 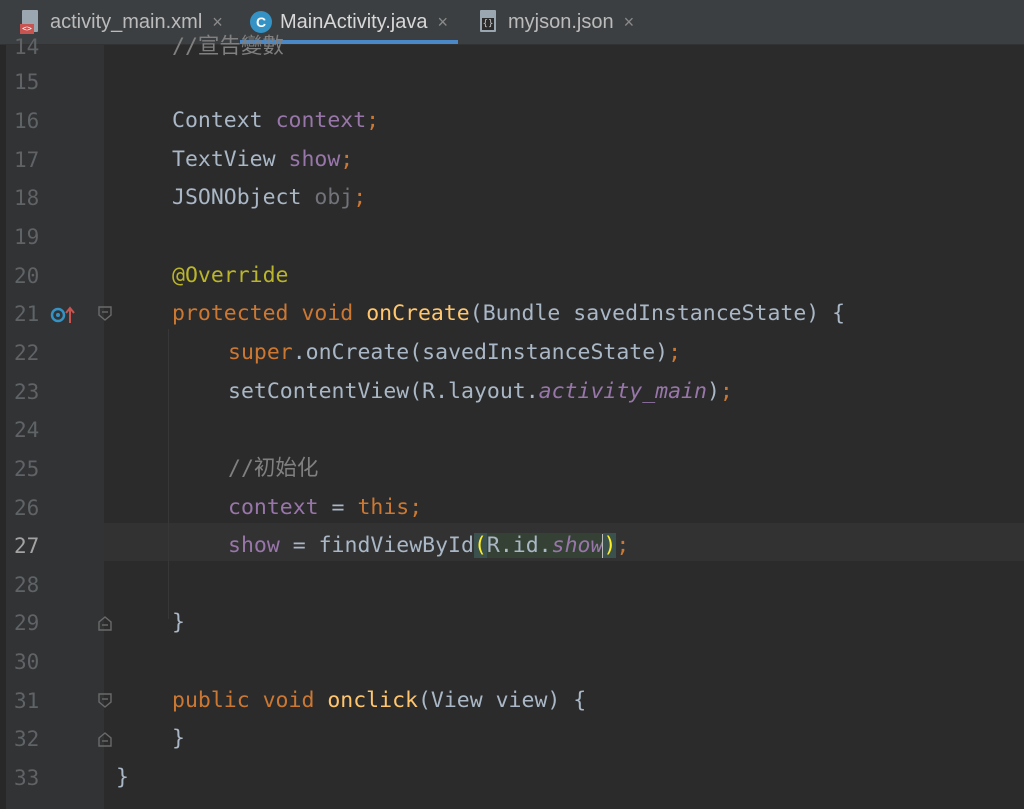 What do you see at coordinates (622, 391) in the screenshot?
I see `static-field-token: activity_main` at bounding box center [622, 391].